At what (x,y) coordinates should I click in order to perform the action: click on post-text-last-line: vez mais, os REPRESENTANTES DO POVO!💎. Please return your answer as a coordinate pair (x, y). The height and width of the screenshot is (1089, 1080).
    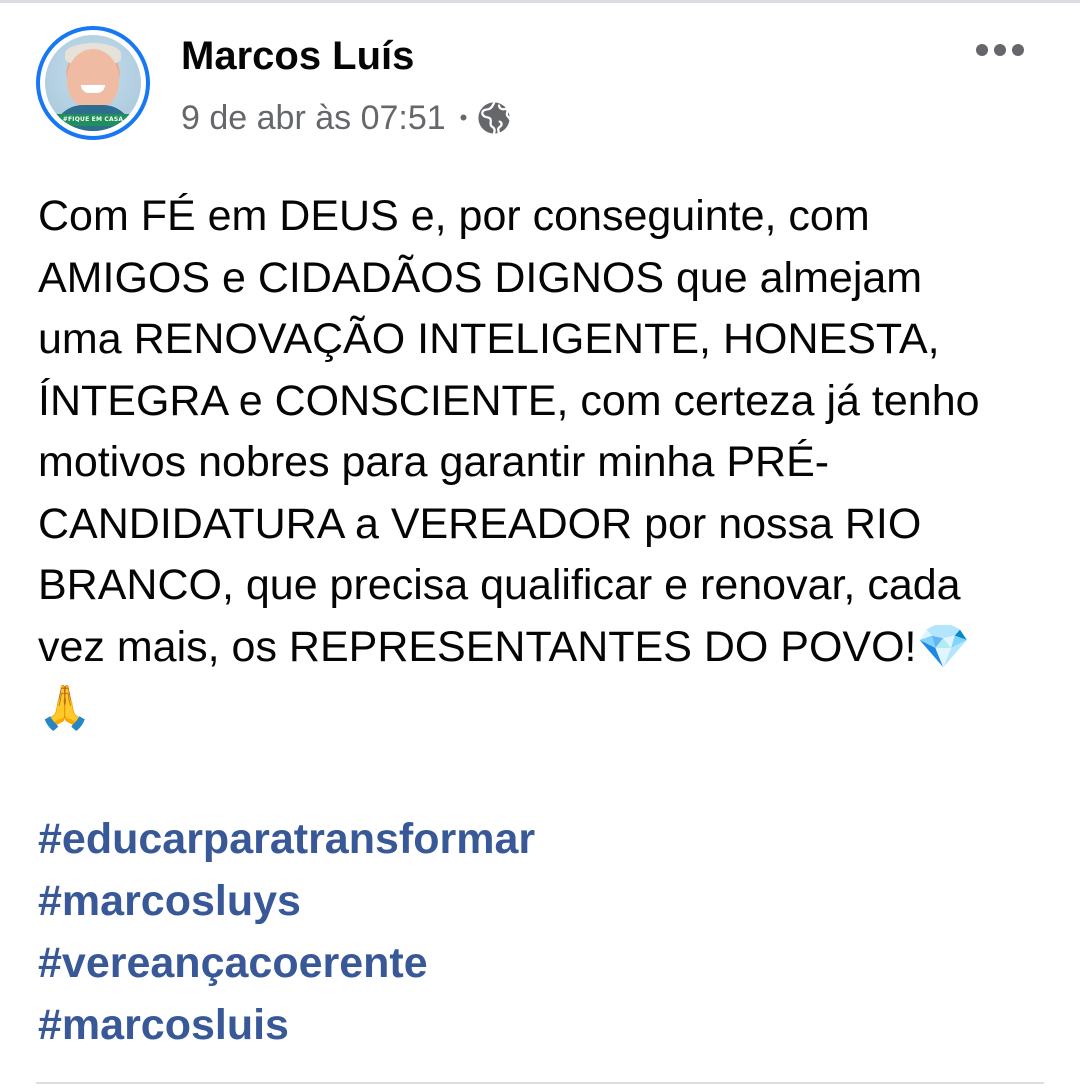
    Looking at the image, I should click on (543, 648).